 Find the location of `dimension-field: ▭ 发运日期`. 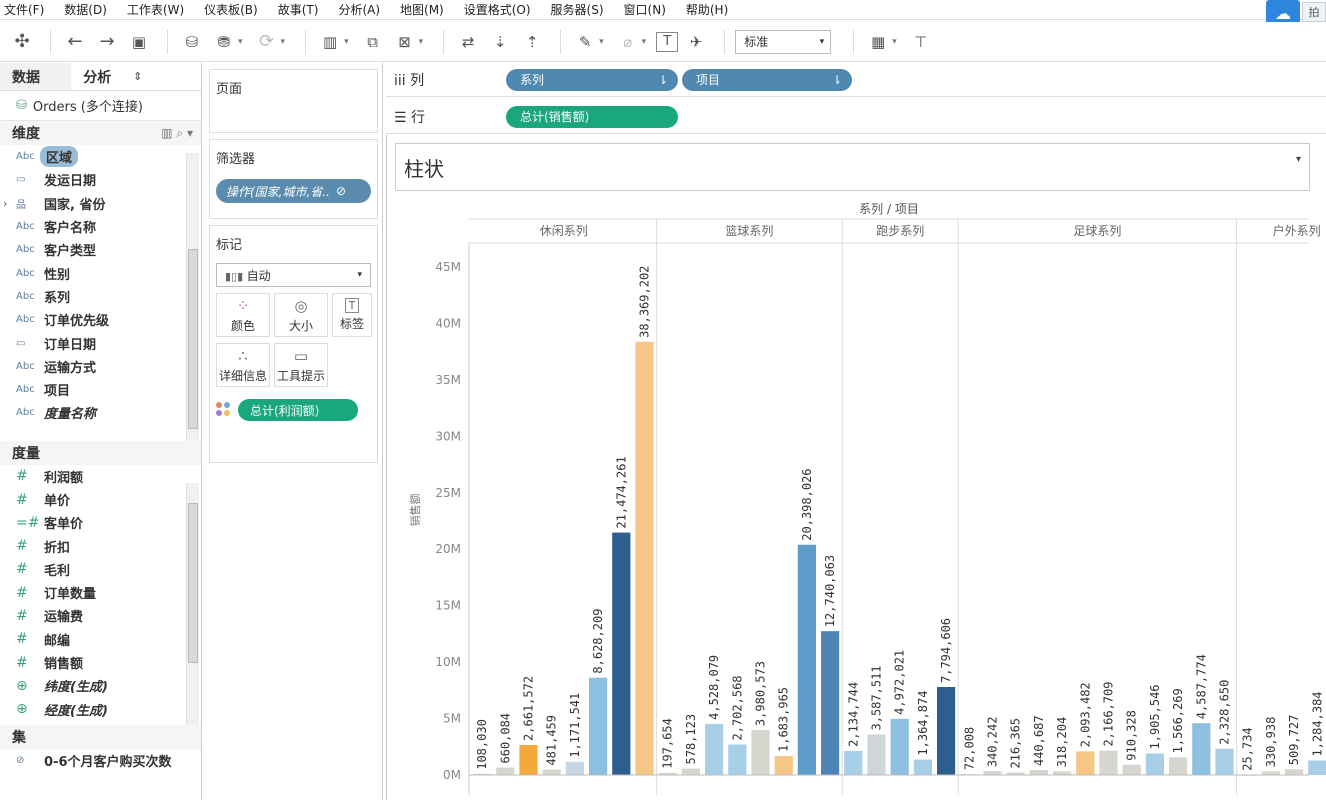

dimension-field: ▭ 发运日期 is located at coordinates (100, 179).